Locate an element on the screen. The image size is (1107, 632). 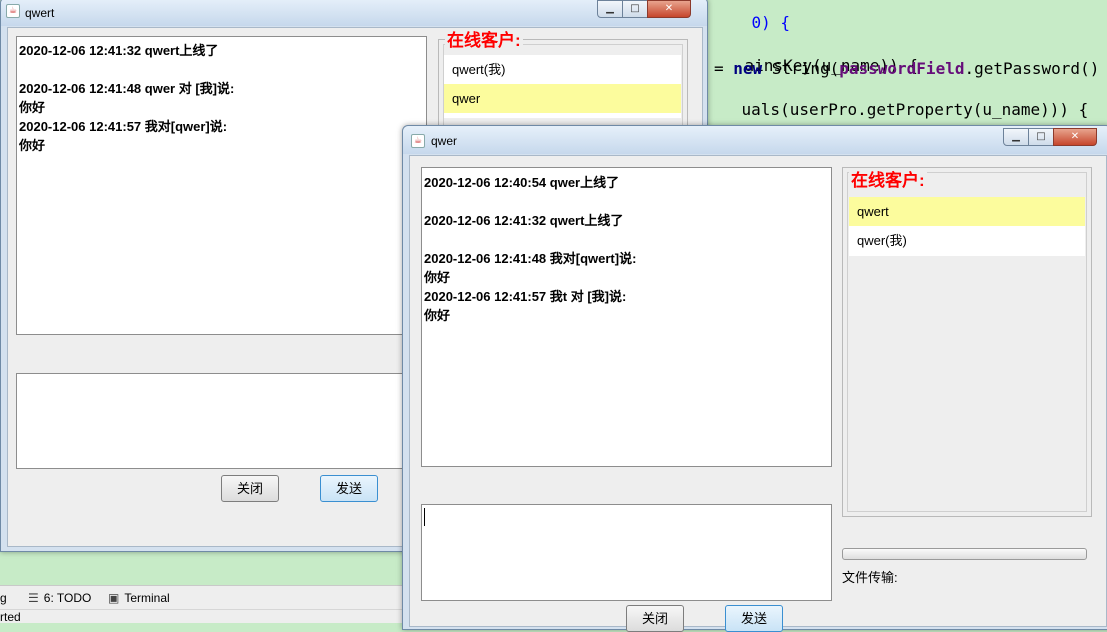
message-line: 2020-12-06 12:41:48 qwer 对 [我]说: is located at coordinates (127, 88).